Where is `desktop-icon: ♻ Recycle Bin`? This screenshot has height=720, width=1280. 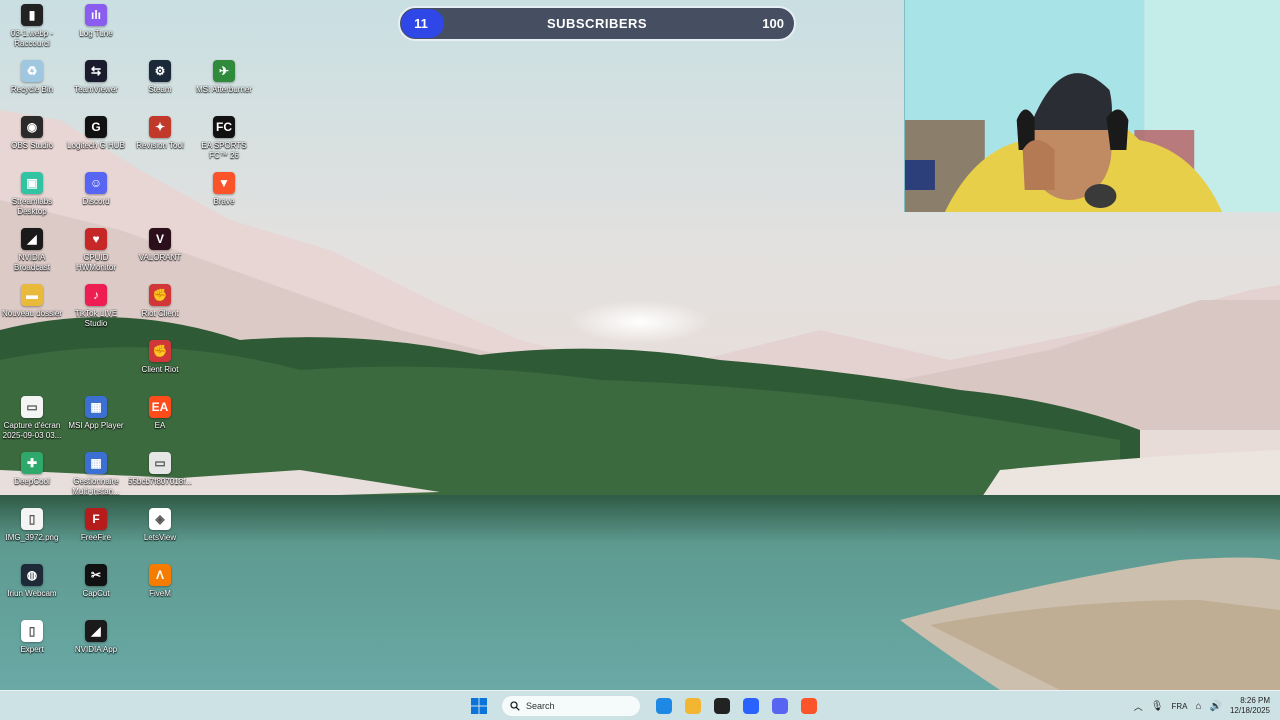 desktop-icon: ♻ Recycle Bin is located at coordinates (32, 87).